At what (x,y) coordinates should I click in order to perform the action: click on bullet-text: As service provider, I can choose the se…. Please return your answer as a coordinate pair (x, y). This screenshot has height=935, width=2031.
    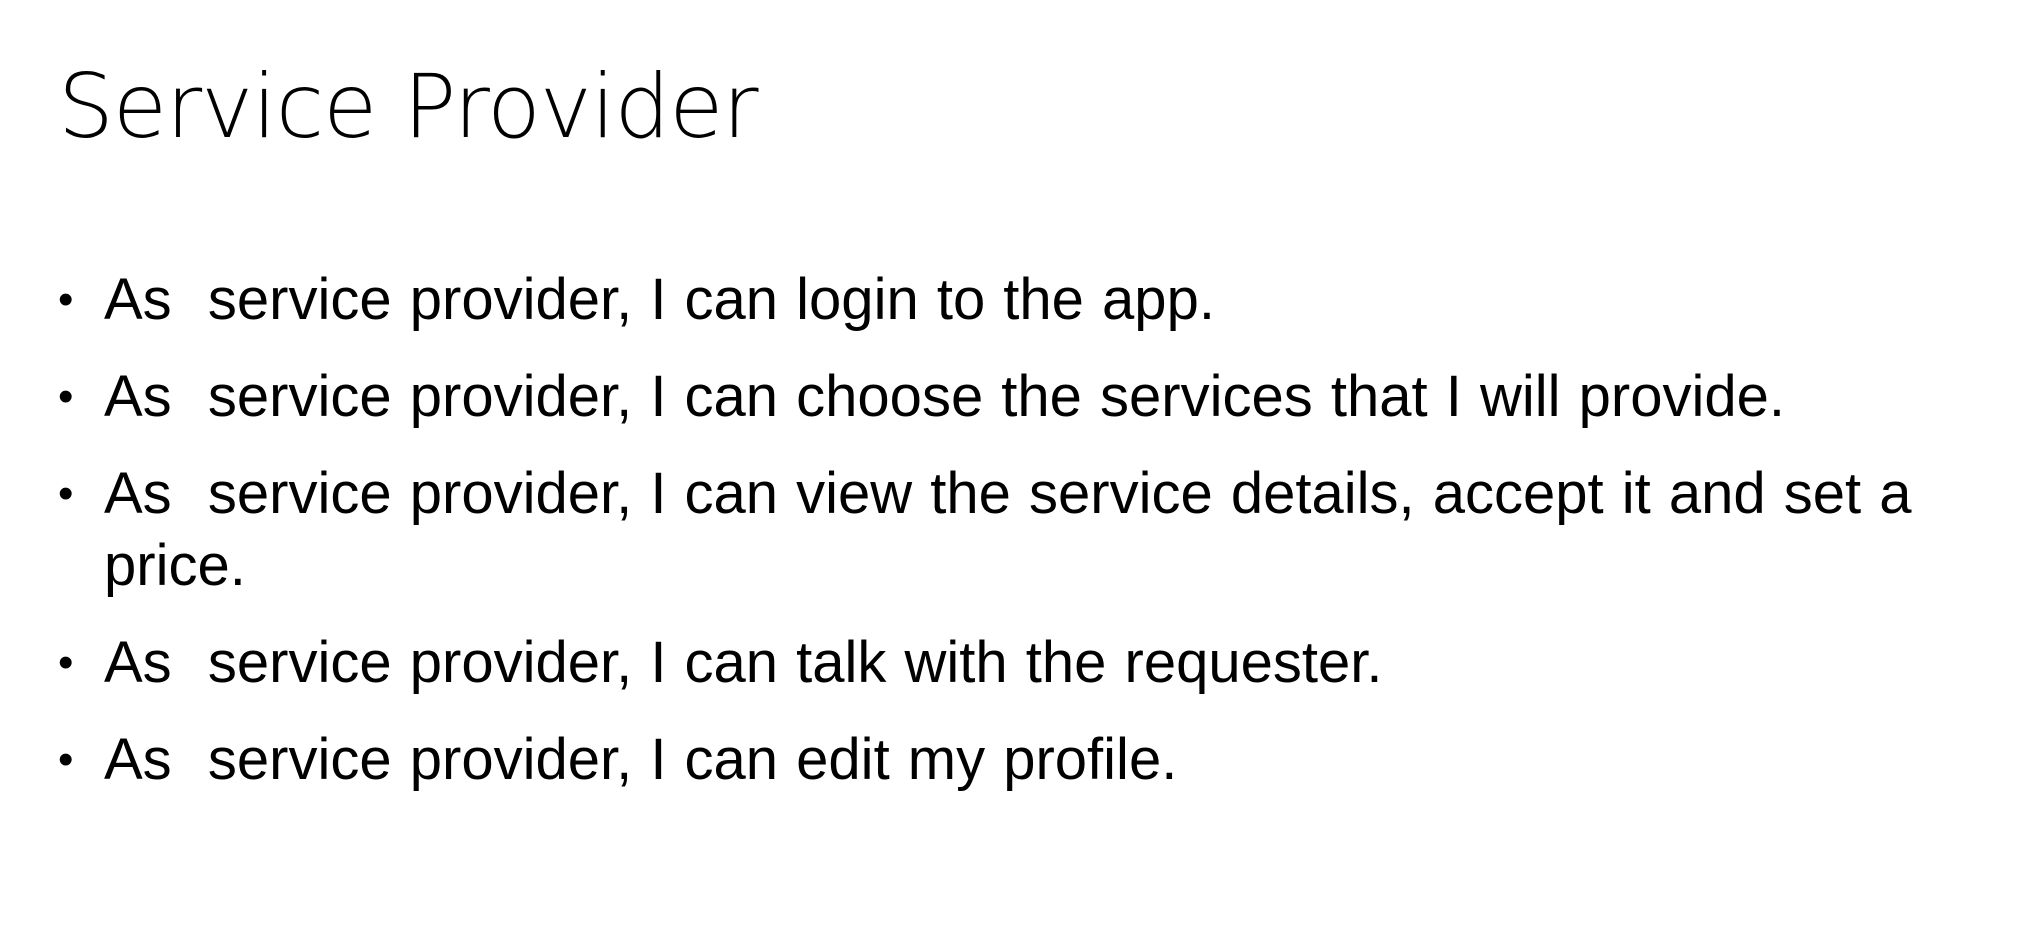
    Looking at the image, I should click on (944, 396).